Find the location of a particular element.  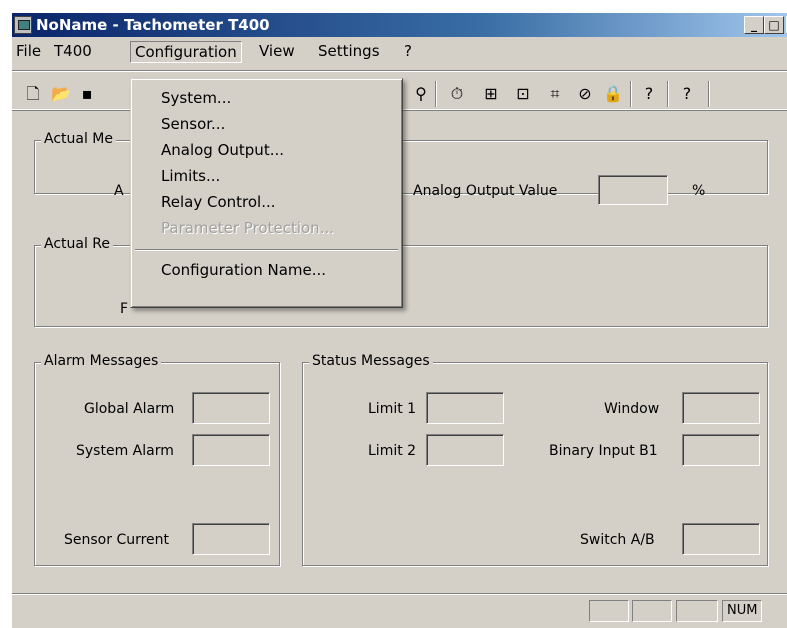

limit2-field is located at coordinates (465, 450).